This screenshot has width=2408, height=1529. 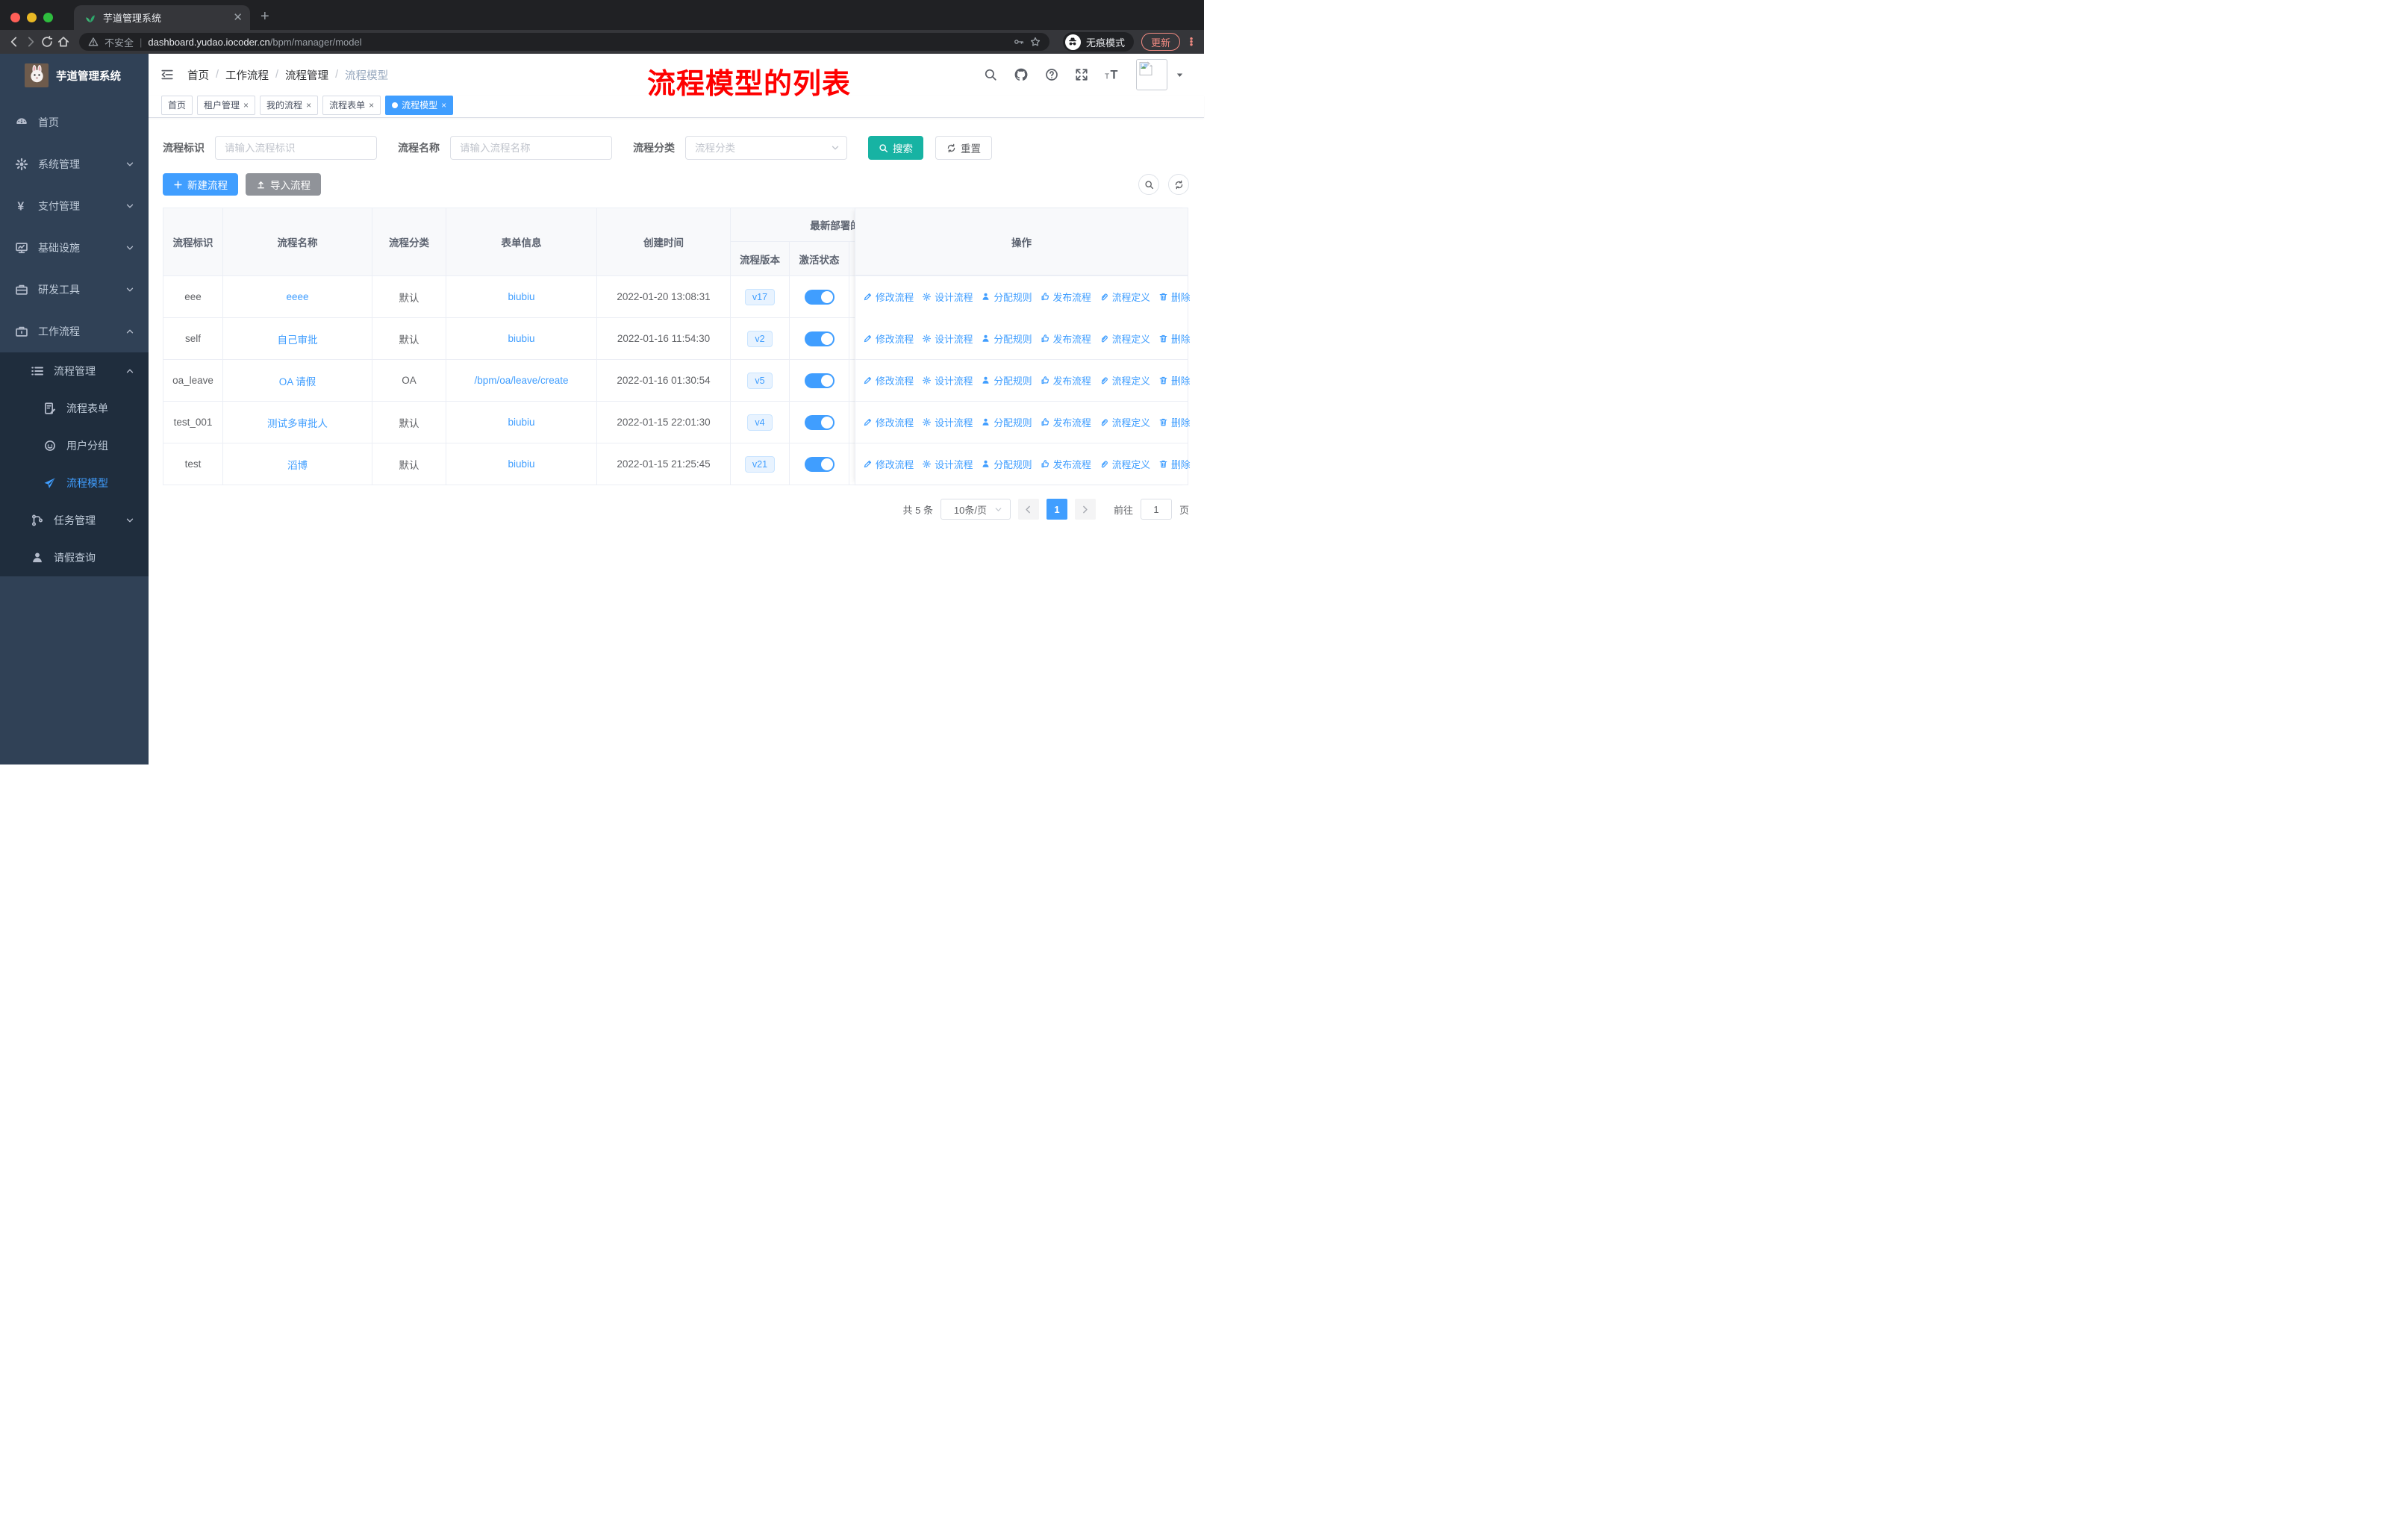 What do you see at coordinates (297, 422) in the screenshot?
I see `process-name-link: 测试多审批人` at bounding box center [297, 422].